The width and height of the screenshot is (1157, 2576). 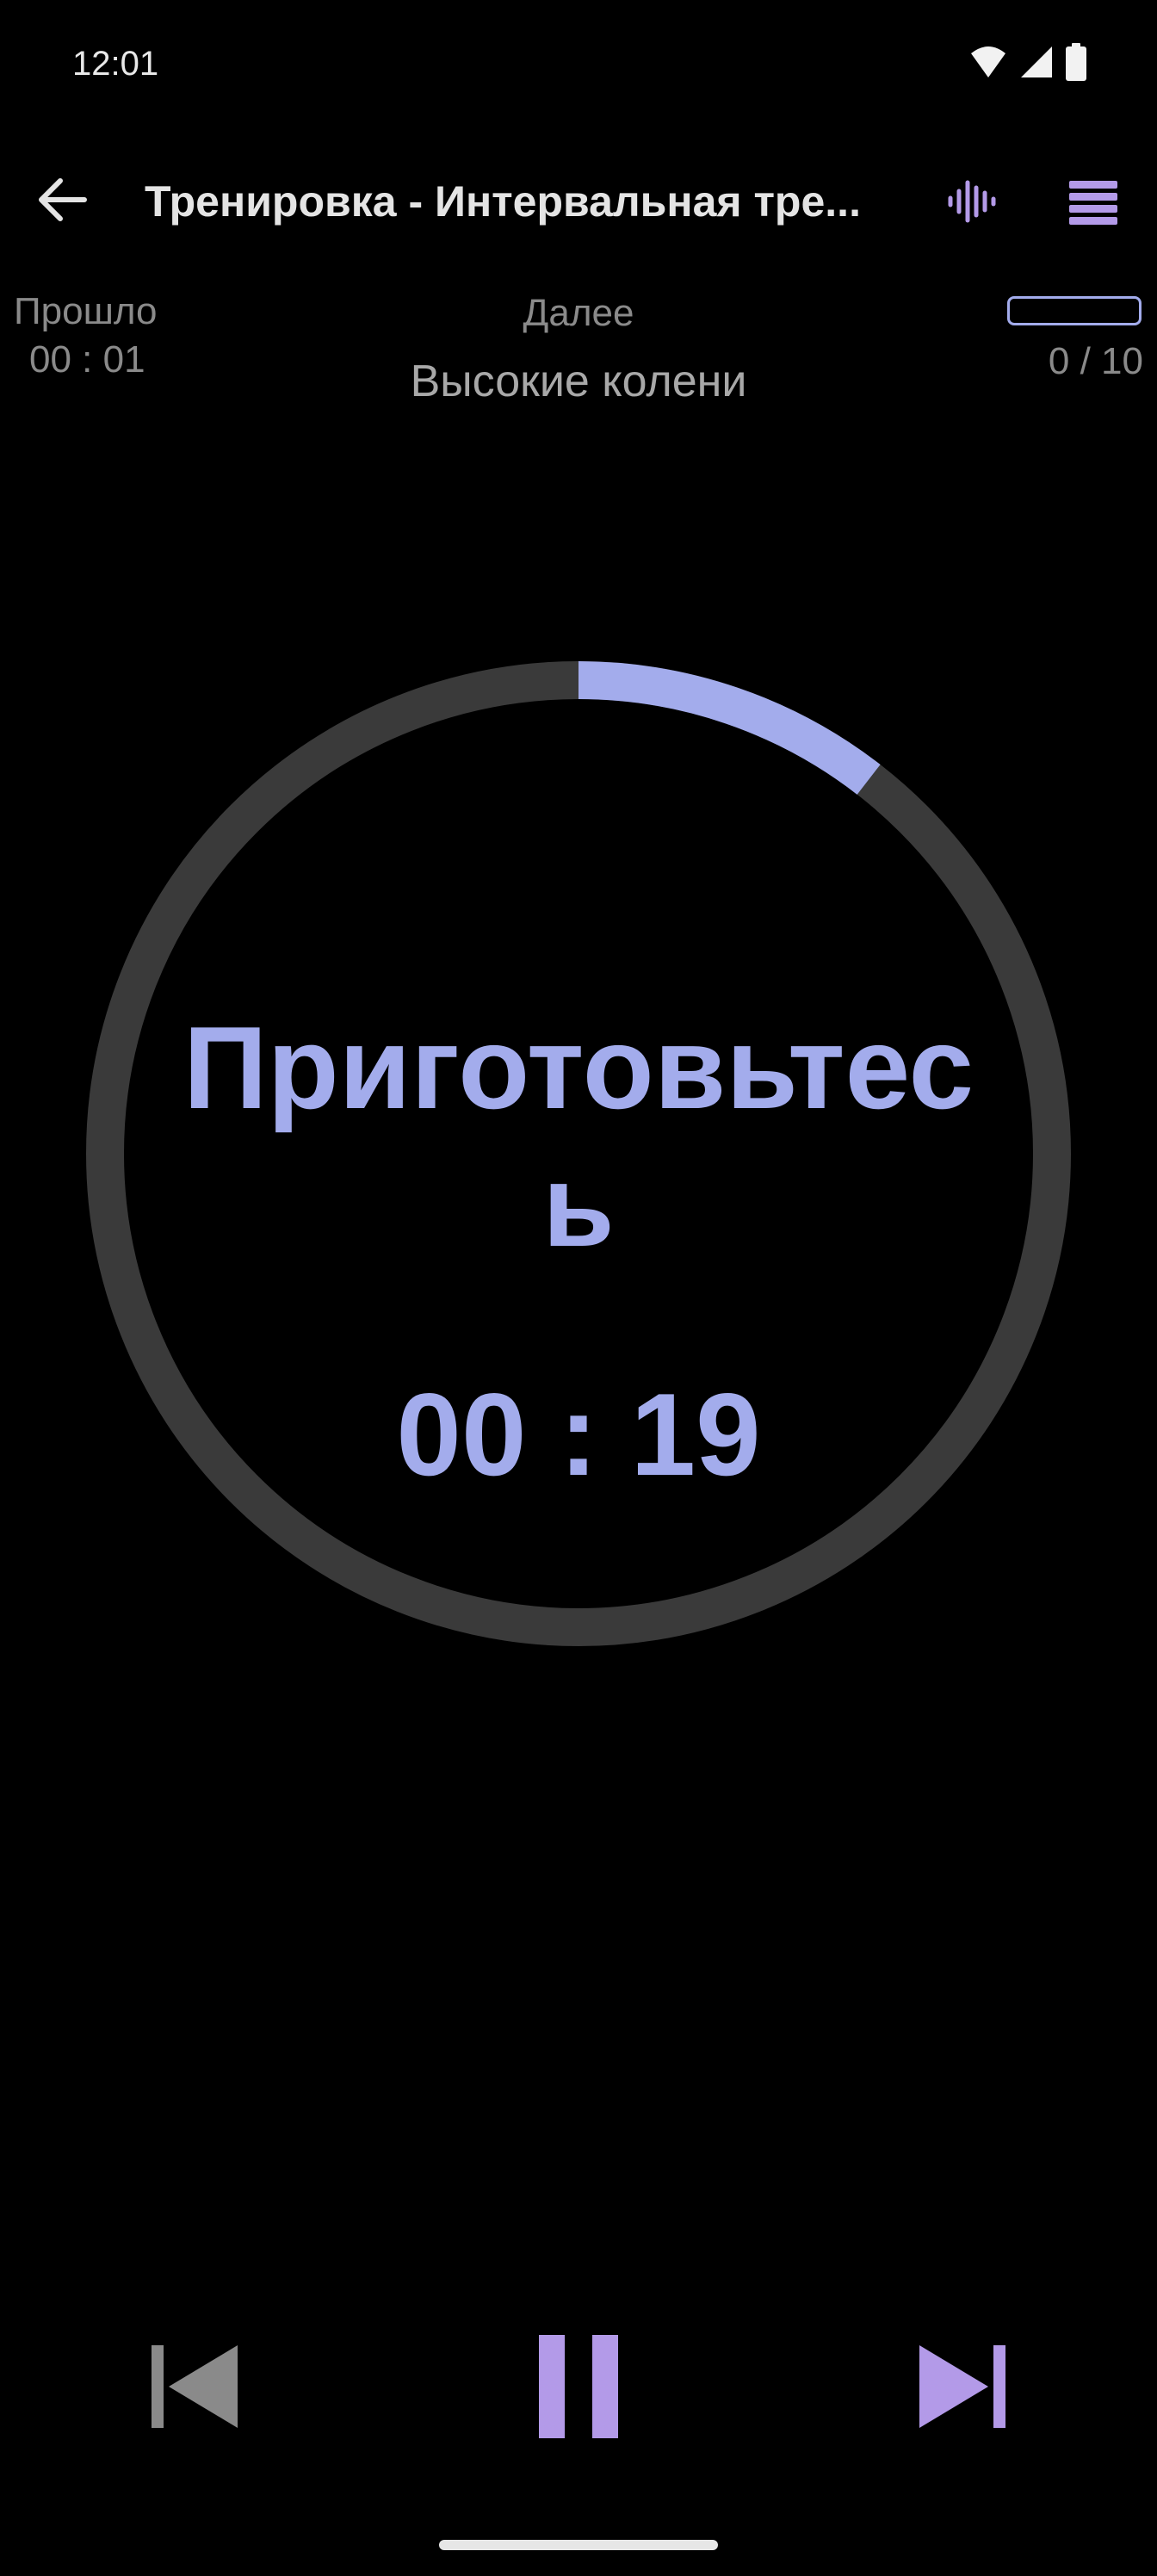 I want to click on pause-icon, so click(x=579, y=2386).